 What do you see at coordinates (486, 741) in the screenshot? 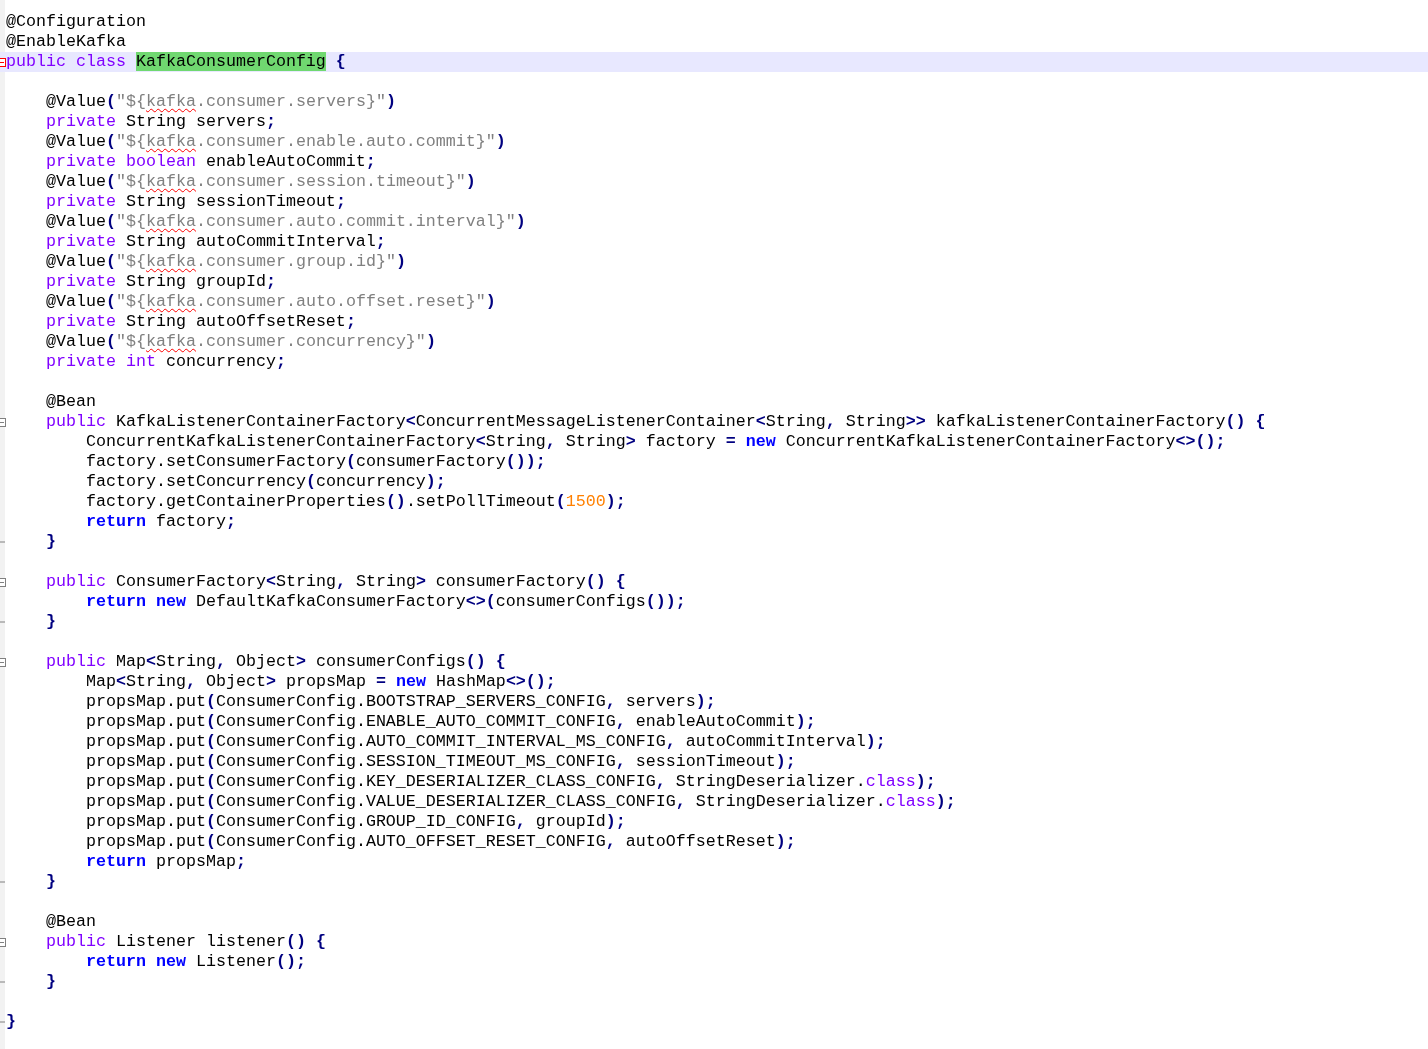
I see `code-line: propsMap.put(ConsumerConfig.AUTO_COMMIT_INTERVAL_MS_CONFIG, autoCommitInterval);` at bounding box center [486, 741].